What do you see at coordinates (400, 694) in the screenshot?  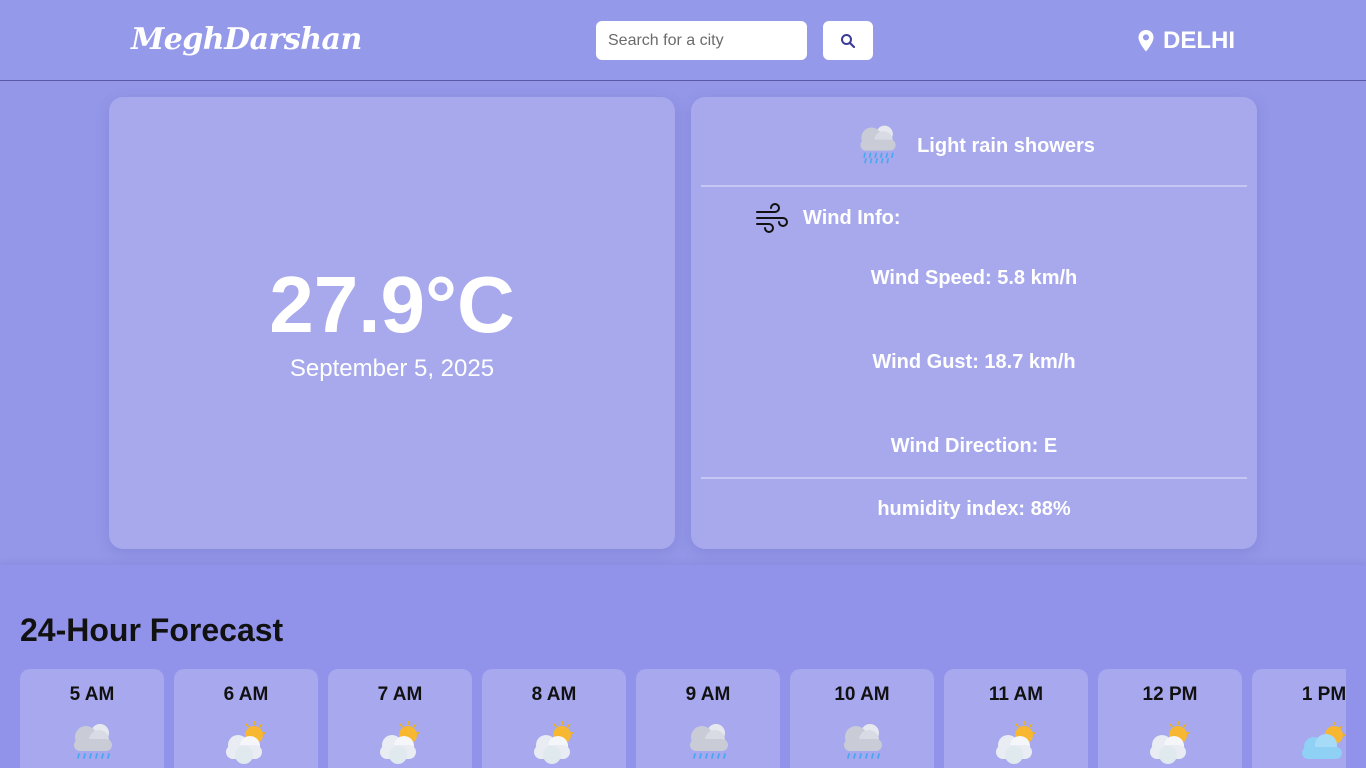 I see `hour-label: 7 AM` at bounding box center [400, 694].